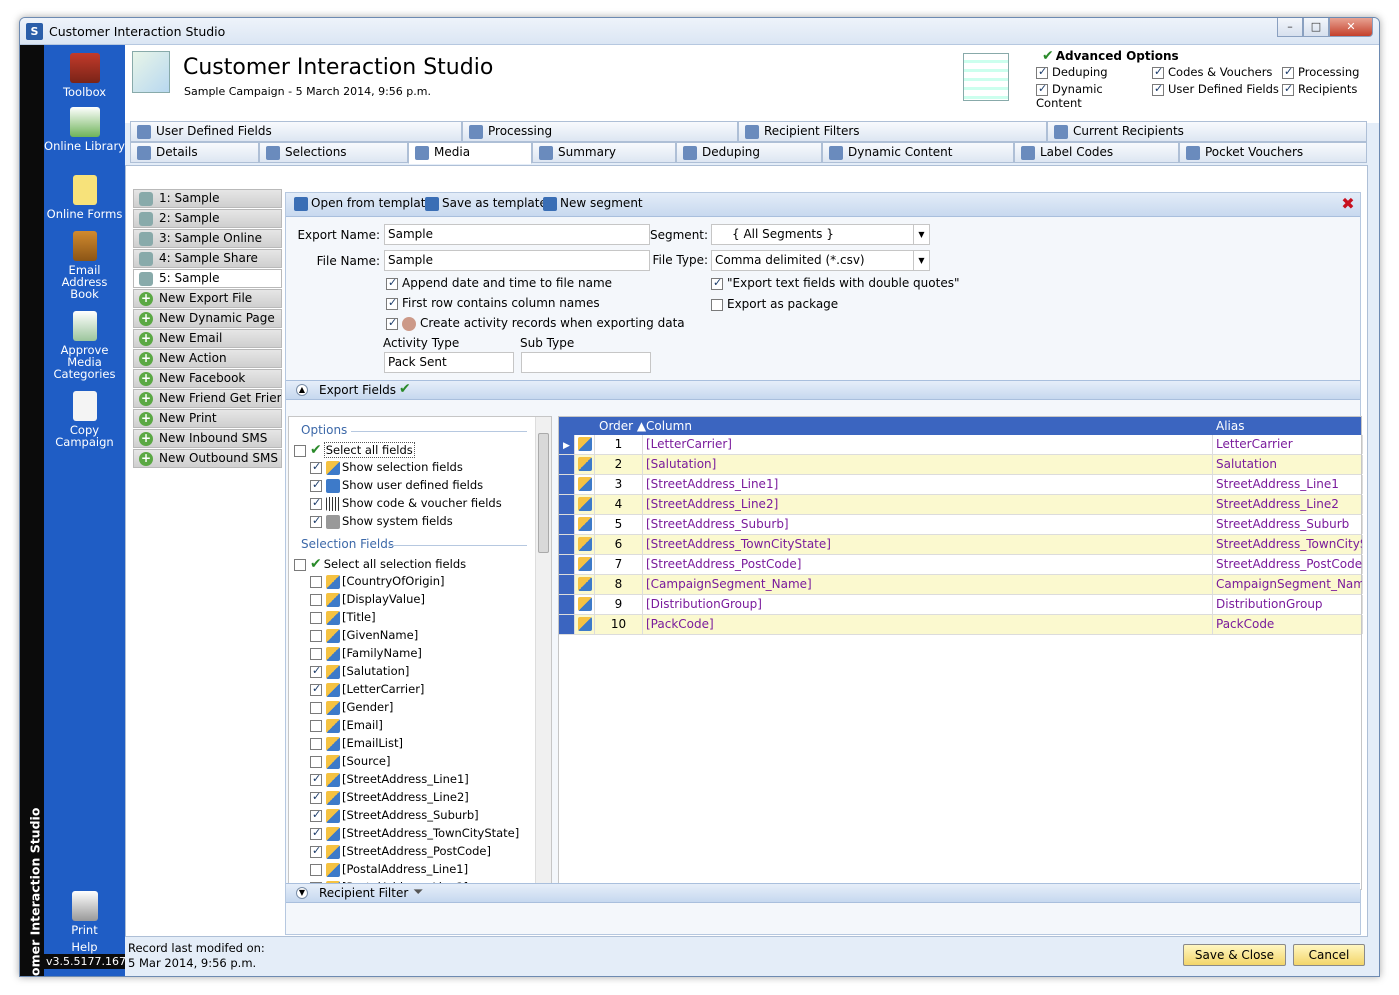  Describe the element at coordinates (363, 203) in the screenshot. I see `open-from-template-button: Open from template` at that location.